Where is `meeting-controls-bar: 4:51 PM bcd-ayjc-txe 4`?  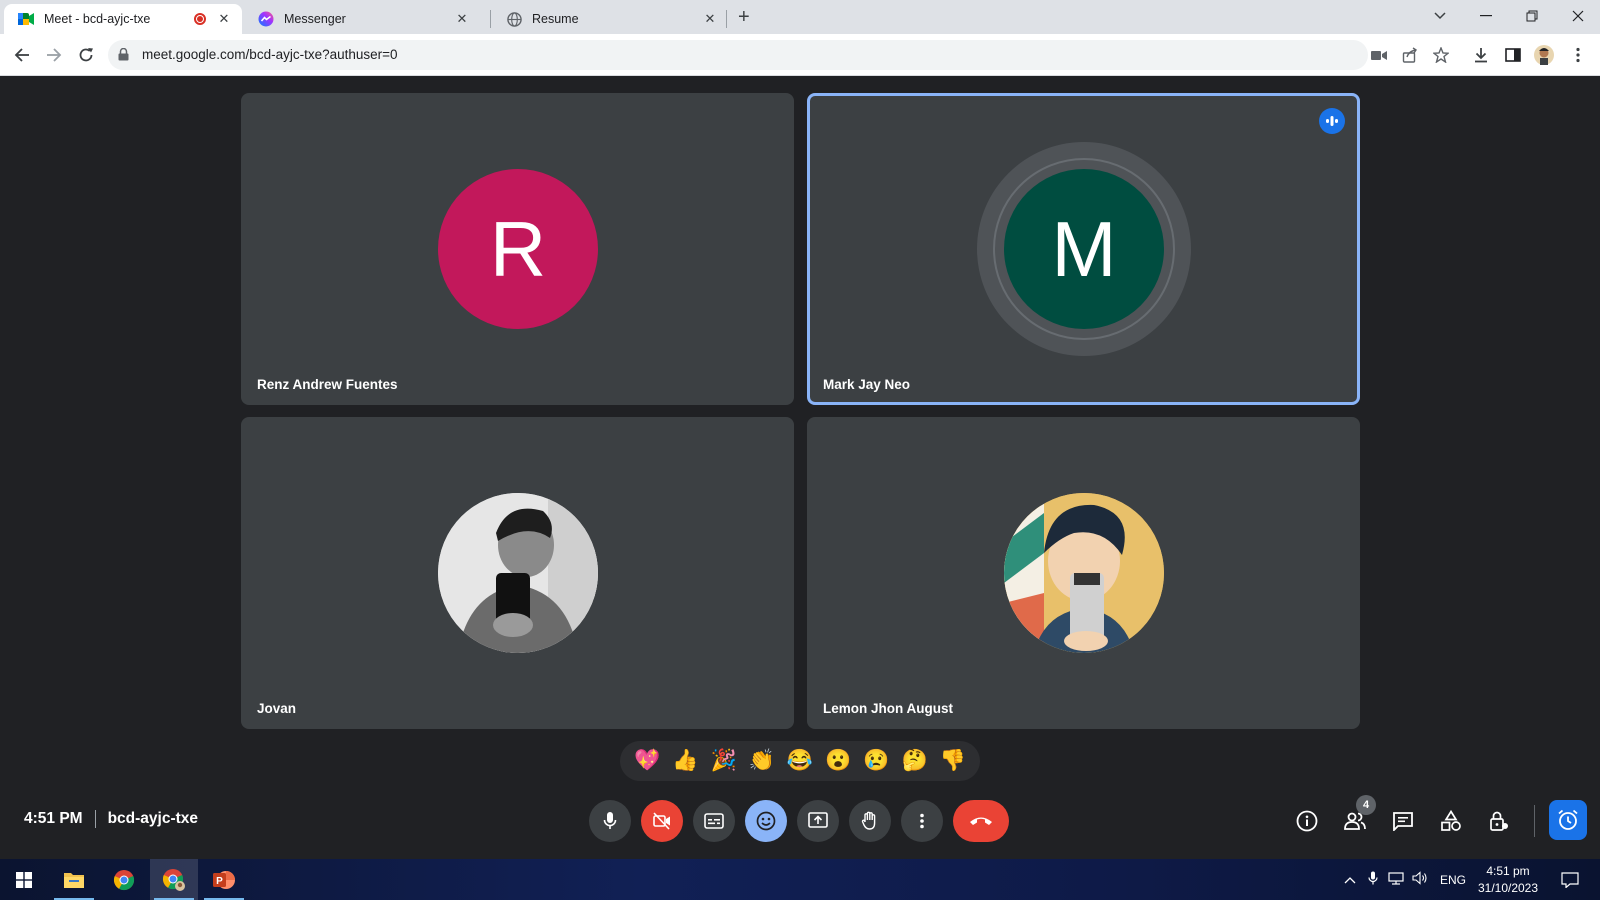 meeting-controls-bar: 4:51 PM bcd-ayjc-txe 4 is located at coordinates (800, 821).